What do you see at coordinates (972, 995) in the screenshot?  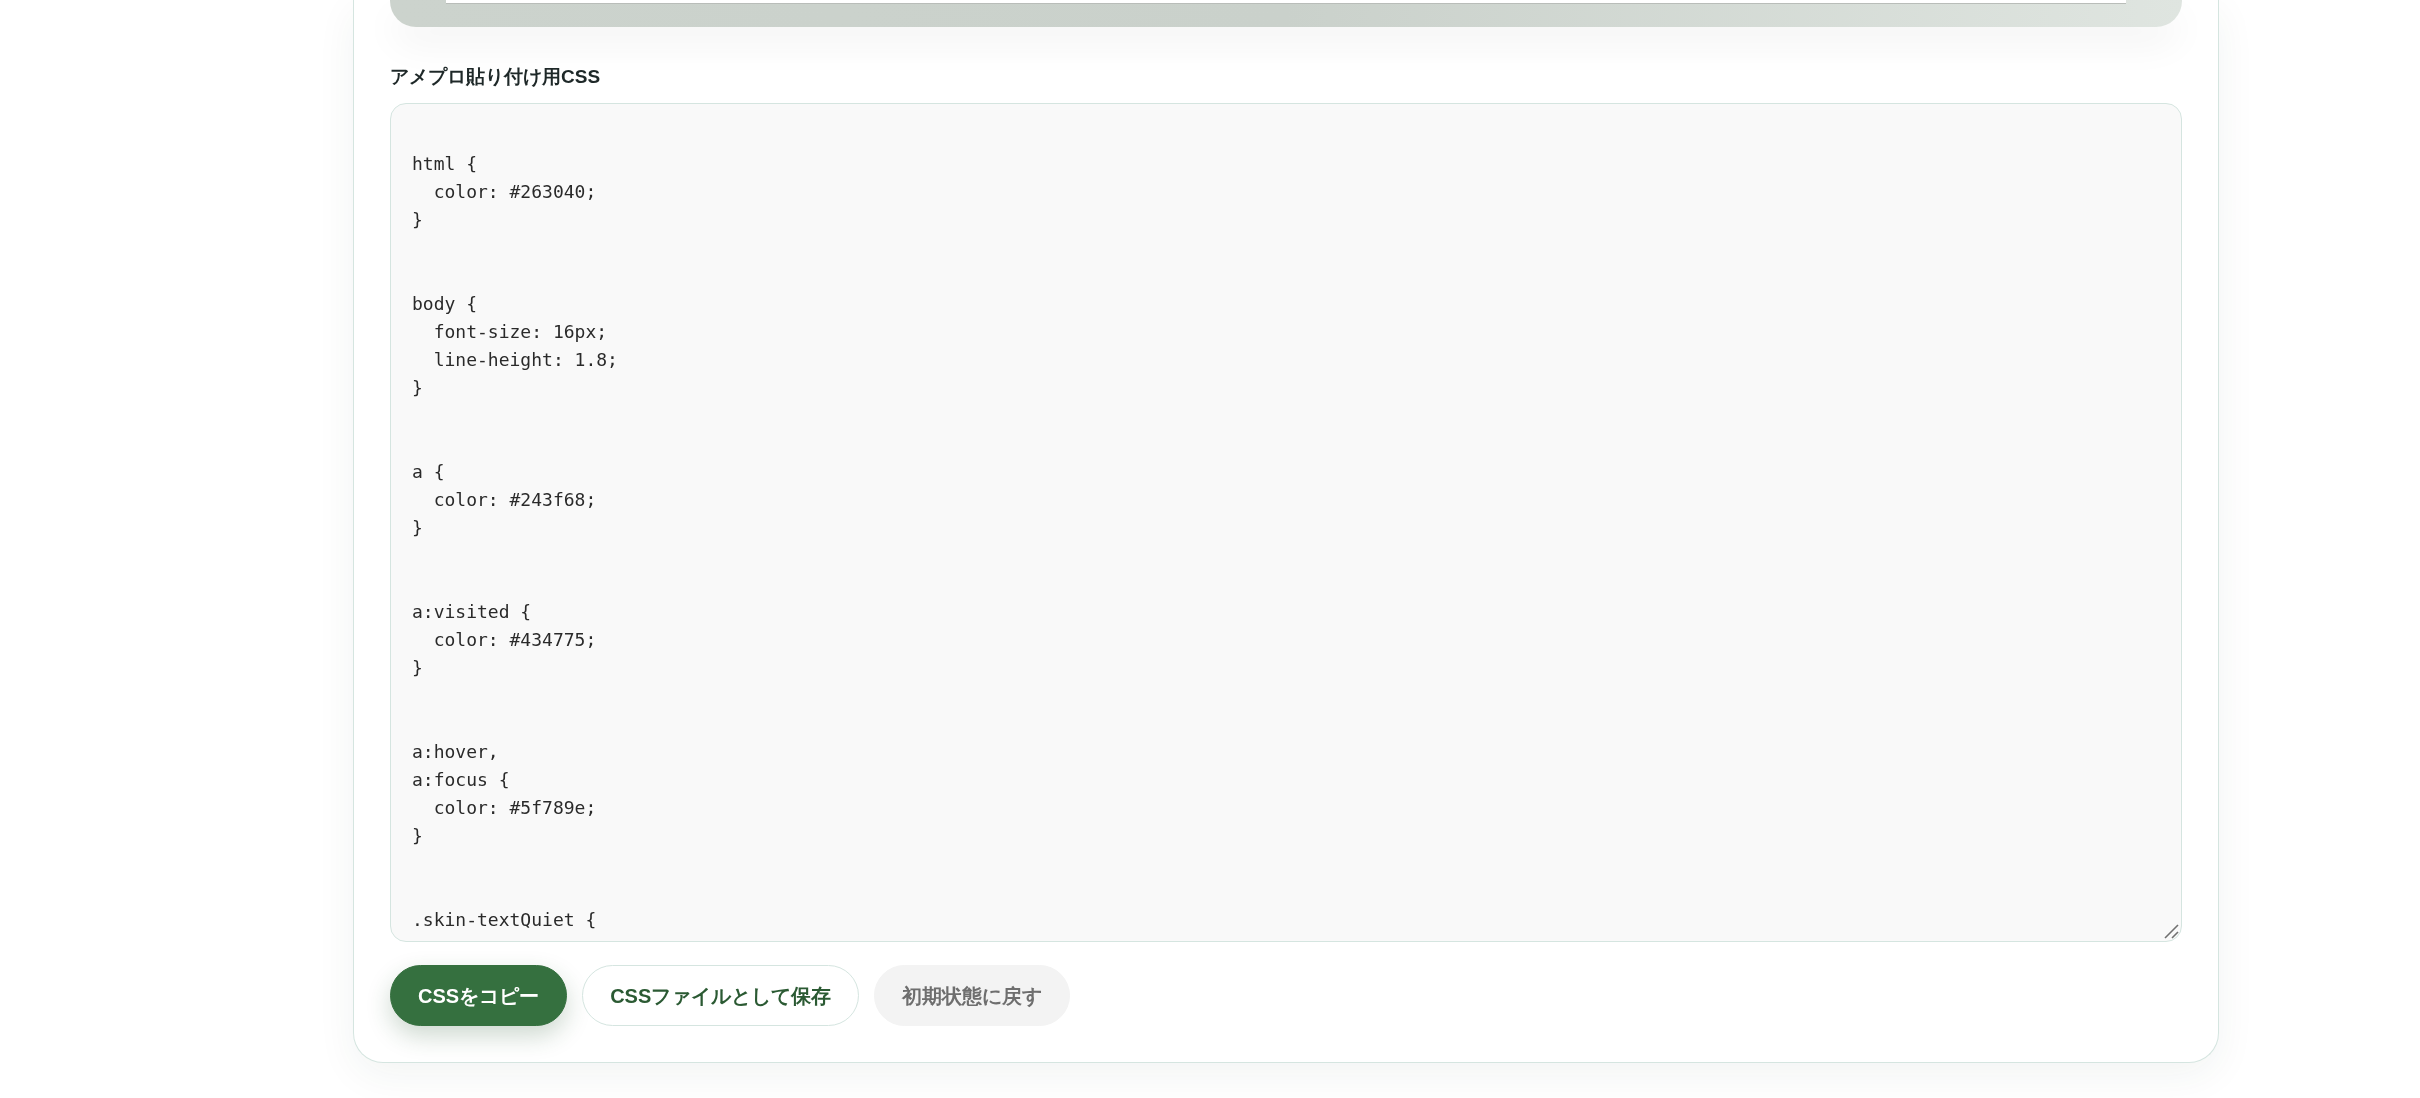 I see `reset-button: 初期状態に戻す` at bounding box center [972, 995].